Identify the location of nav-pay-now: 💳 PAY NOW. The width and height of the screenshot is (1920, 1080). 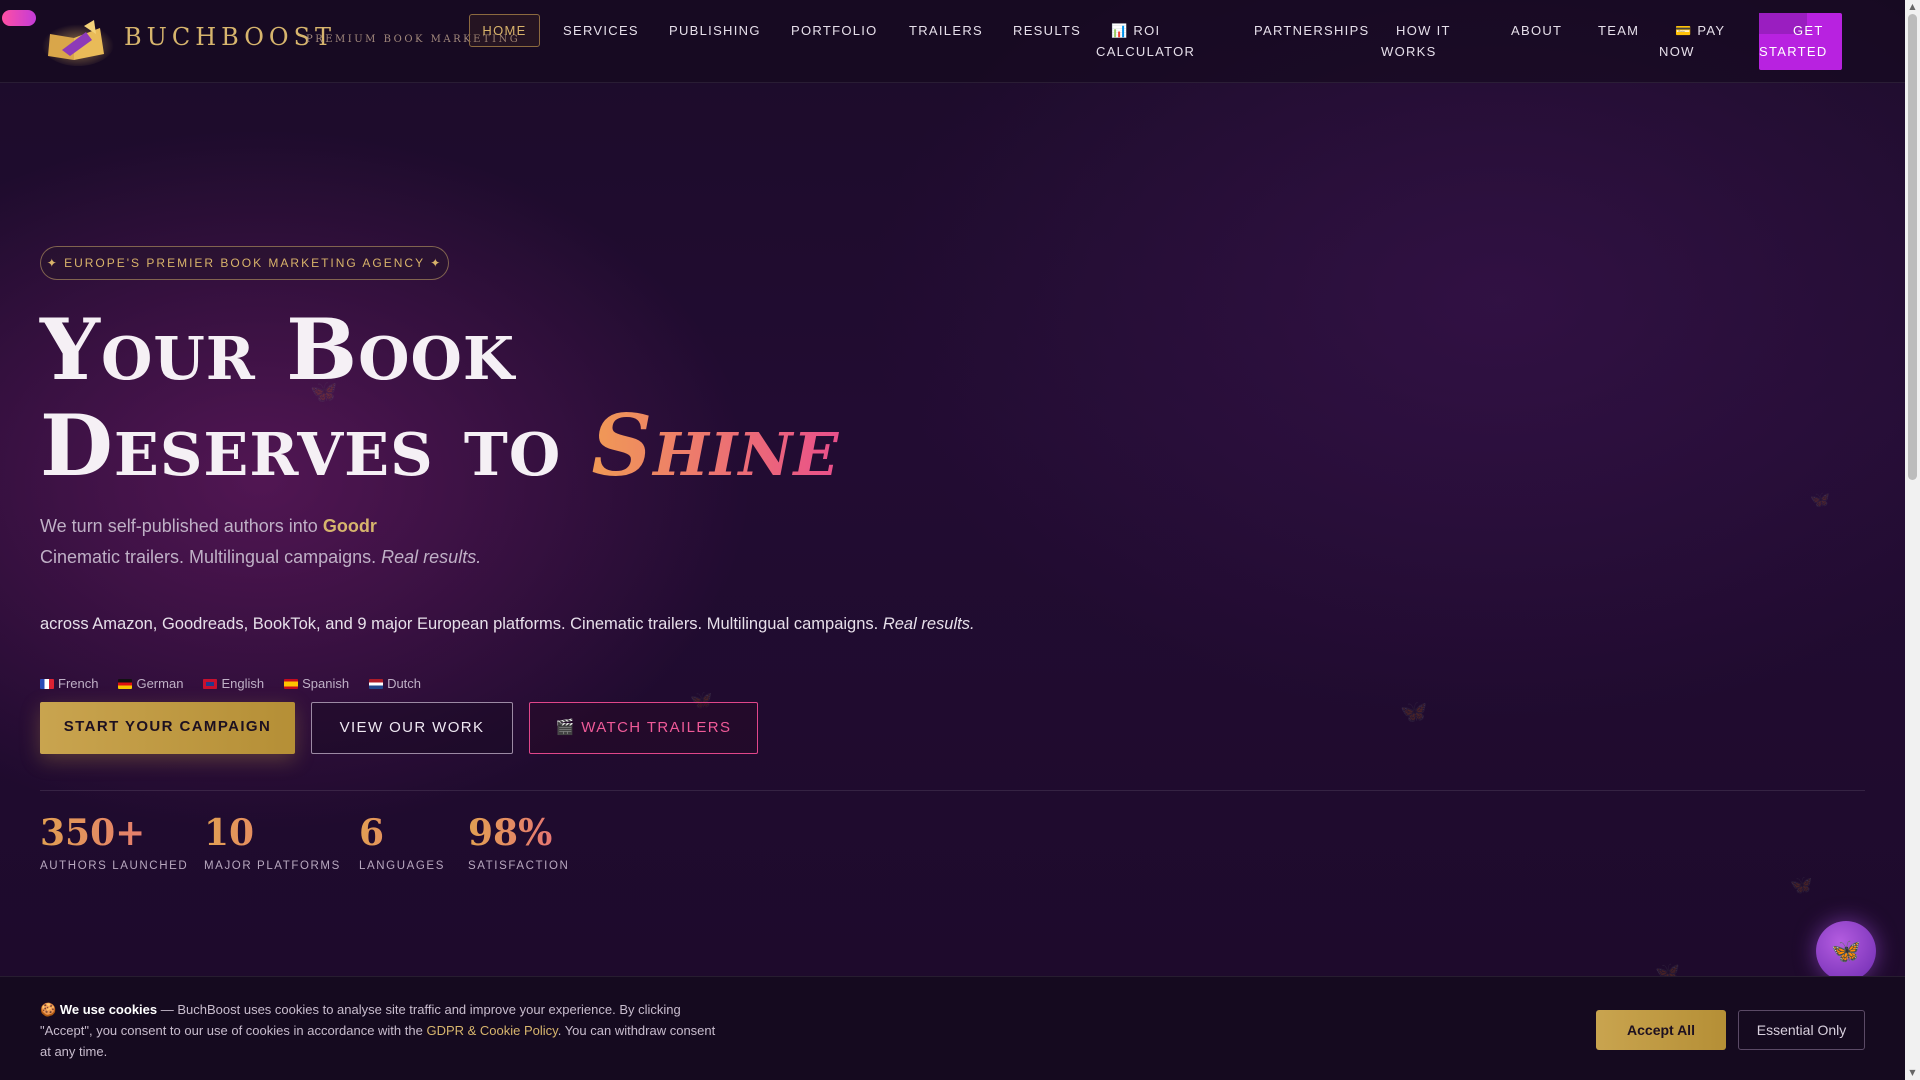
(1699, 41).